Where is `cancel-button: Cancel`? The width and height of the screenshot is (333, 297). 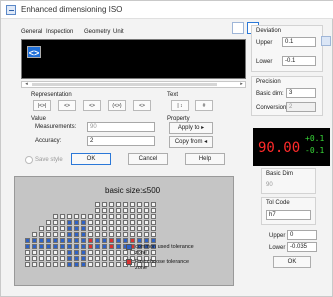
cancel-button: Cancel is located at coordinates (148, 159).